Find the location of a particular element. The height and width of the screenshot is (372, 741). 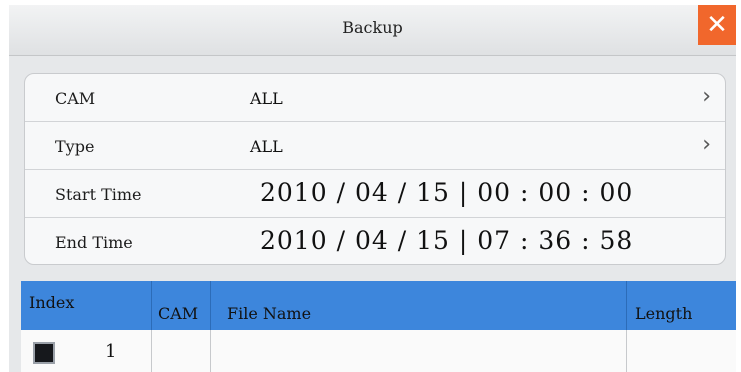

start-time-value: 2010 / 04 / 15 | 00 : 00 : 00 is located at coordinates (446, 192).